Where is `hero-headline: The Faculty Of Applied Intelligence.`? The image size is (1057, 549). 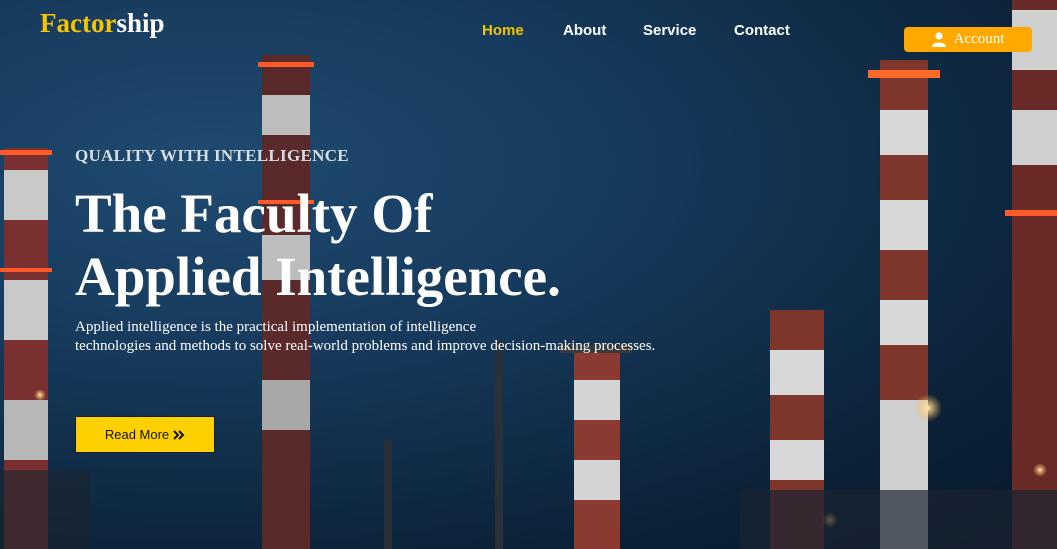 hero-headline: The Faculty Of Applied Intelligence. is located at coordinates (318, 245).